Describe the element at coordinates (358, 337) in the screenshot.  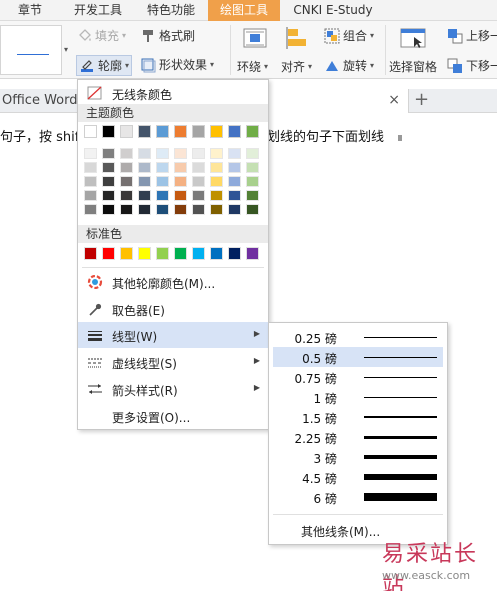
I see `line-weight-option: 0.25 磅` at that location.